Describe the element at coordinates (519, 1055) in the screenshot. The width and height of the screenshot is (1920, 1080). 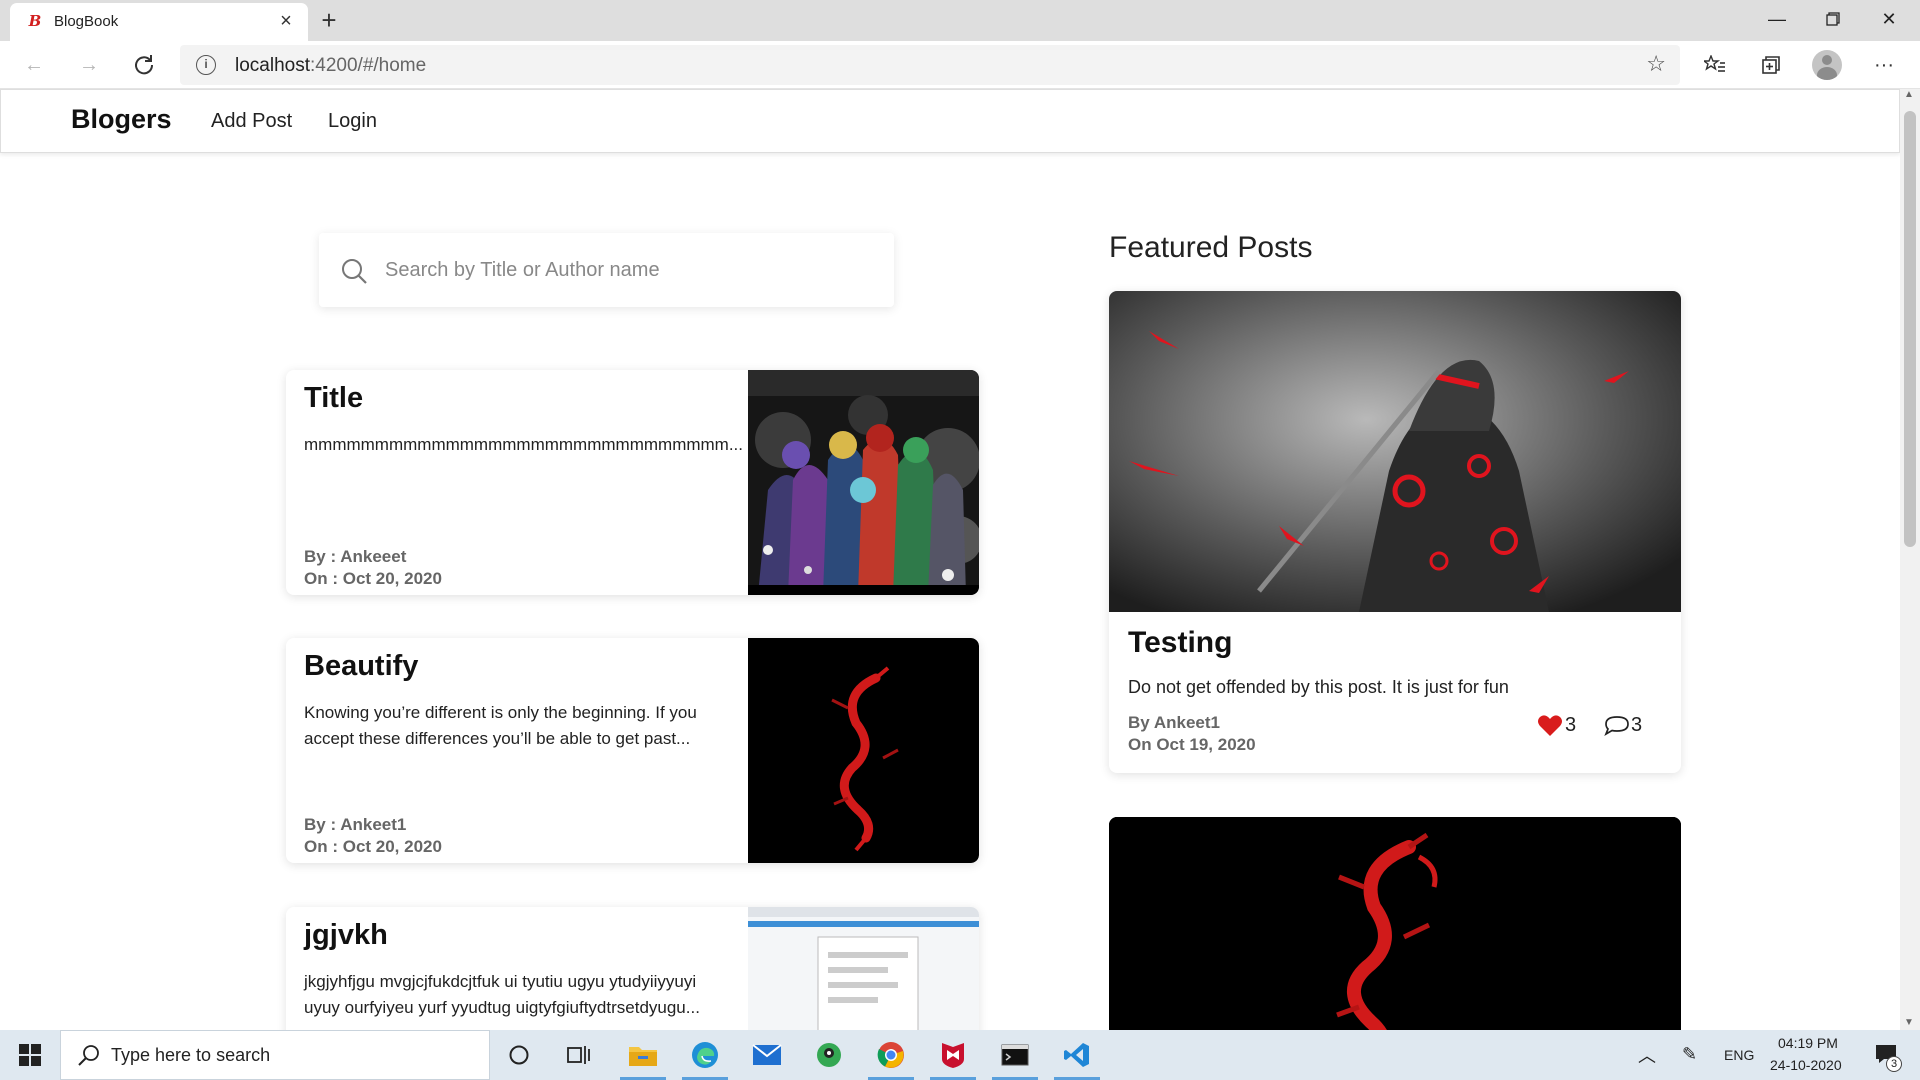
I see `cortana-icon` at that location.